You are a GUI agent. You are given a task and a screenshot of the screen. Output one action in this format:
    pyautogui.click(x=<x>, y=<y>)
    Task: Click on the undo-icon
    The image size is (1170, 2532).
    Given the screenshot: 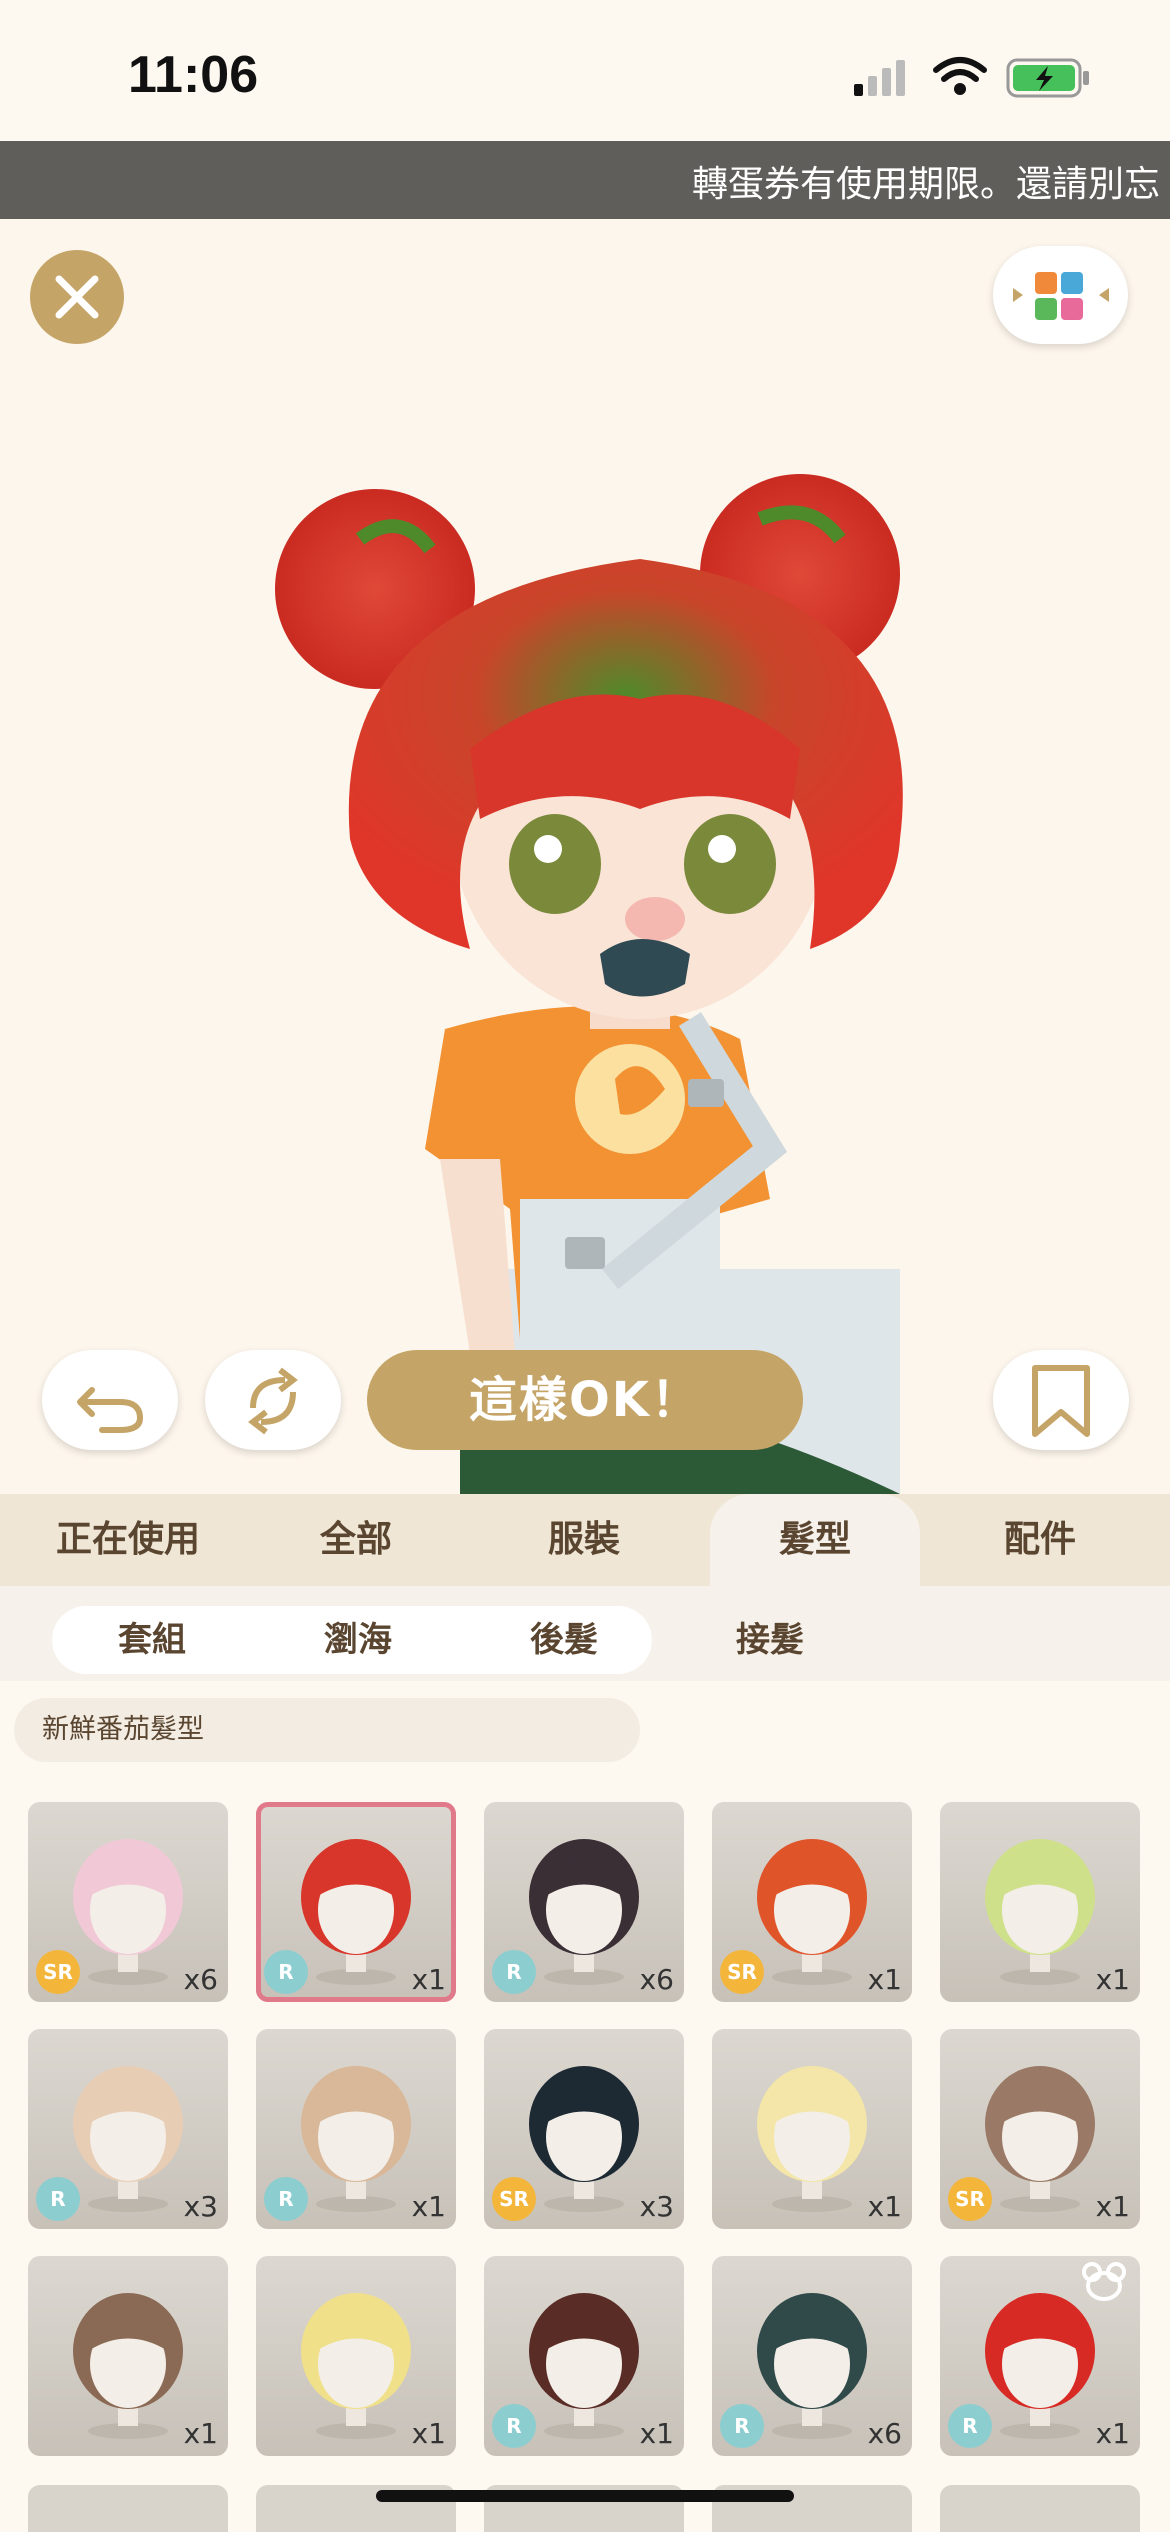 What is the action you would take?
    pyautogui.click(x=110, y=1410)
    